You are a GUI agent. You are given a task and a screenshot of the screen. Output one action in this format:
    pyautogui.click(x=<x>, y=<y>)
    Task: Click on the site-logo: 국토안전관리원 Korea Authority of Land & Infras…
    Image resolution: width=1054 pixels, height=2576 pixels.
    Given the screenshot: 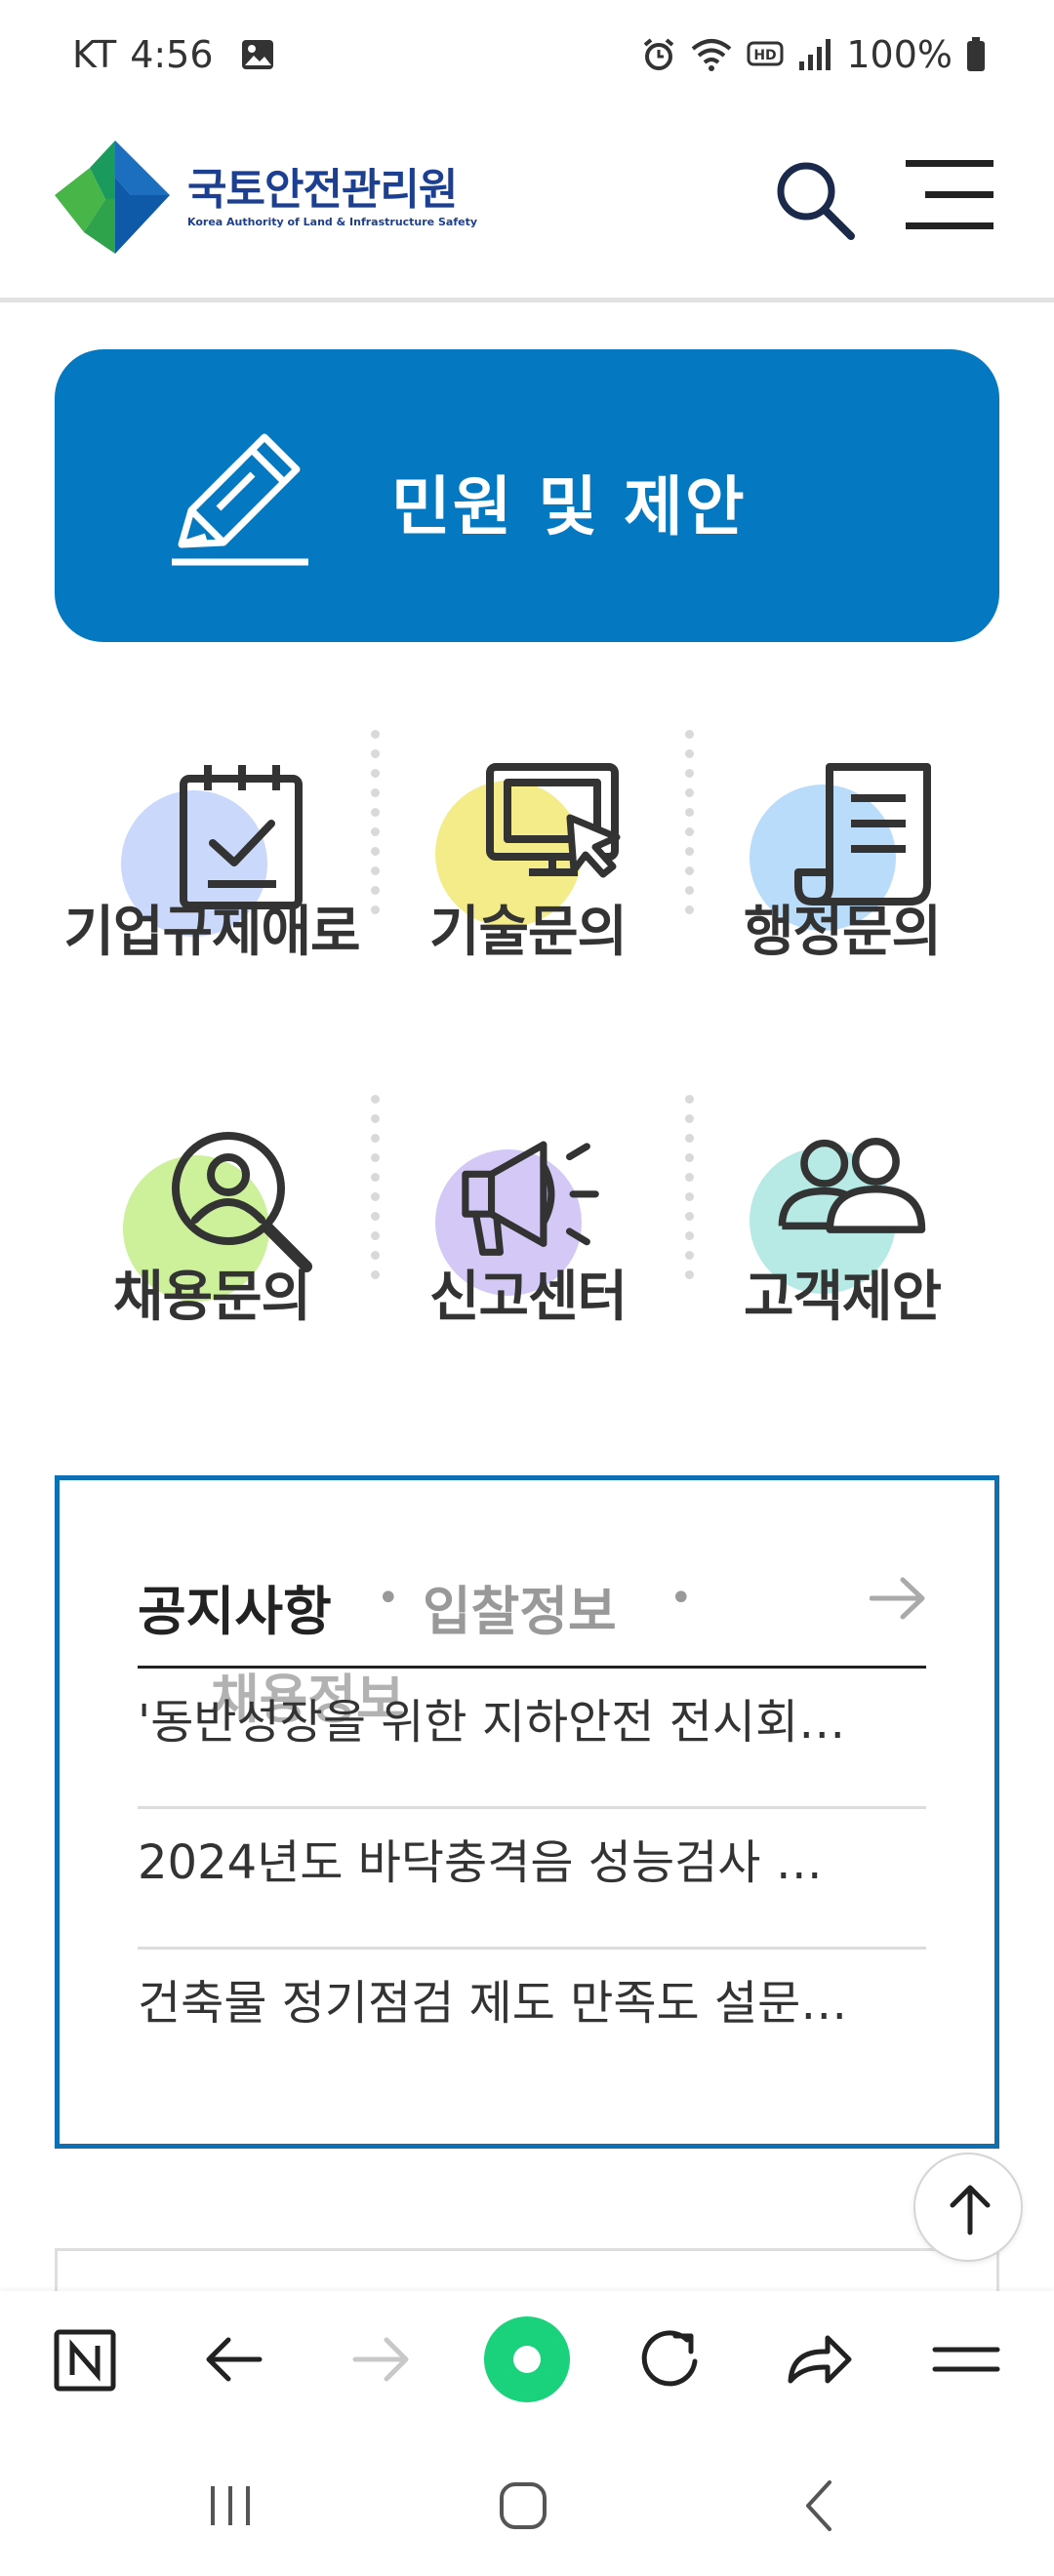 What is the action you would take?
    pyautogui.click(x=266, y=198)
    